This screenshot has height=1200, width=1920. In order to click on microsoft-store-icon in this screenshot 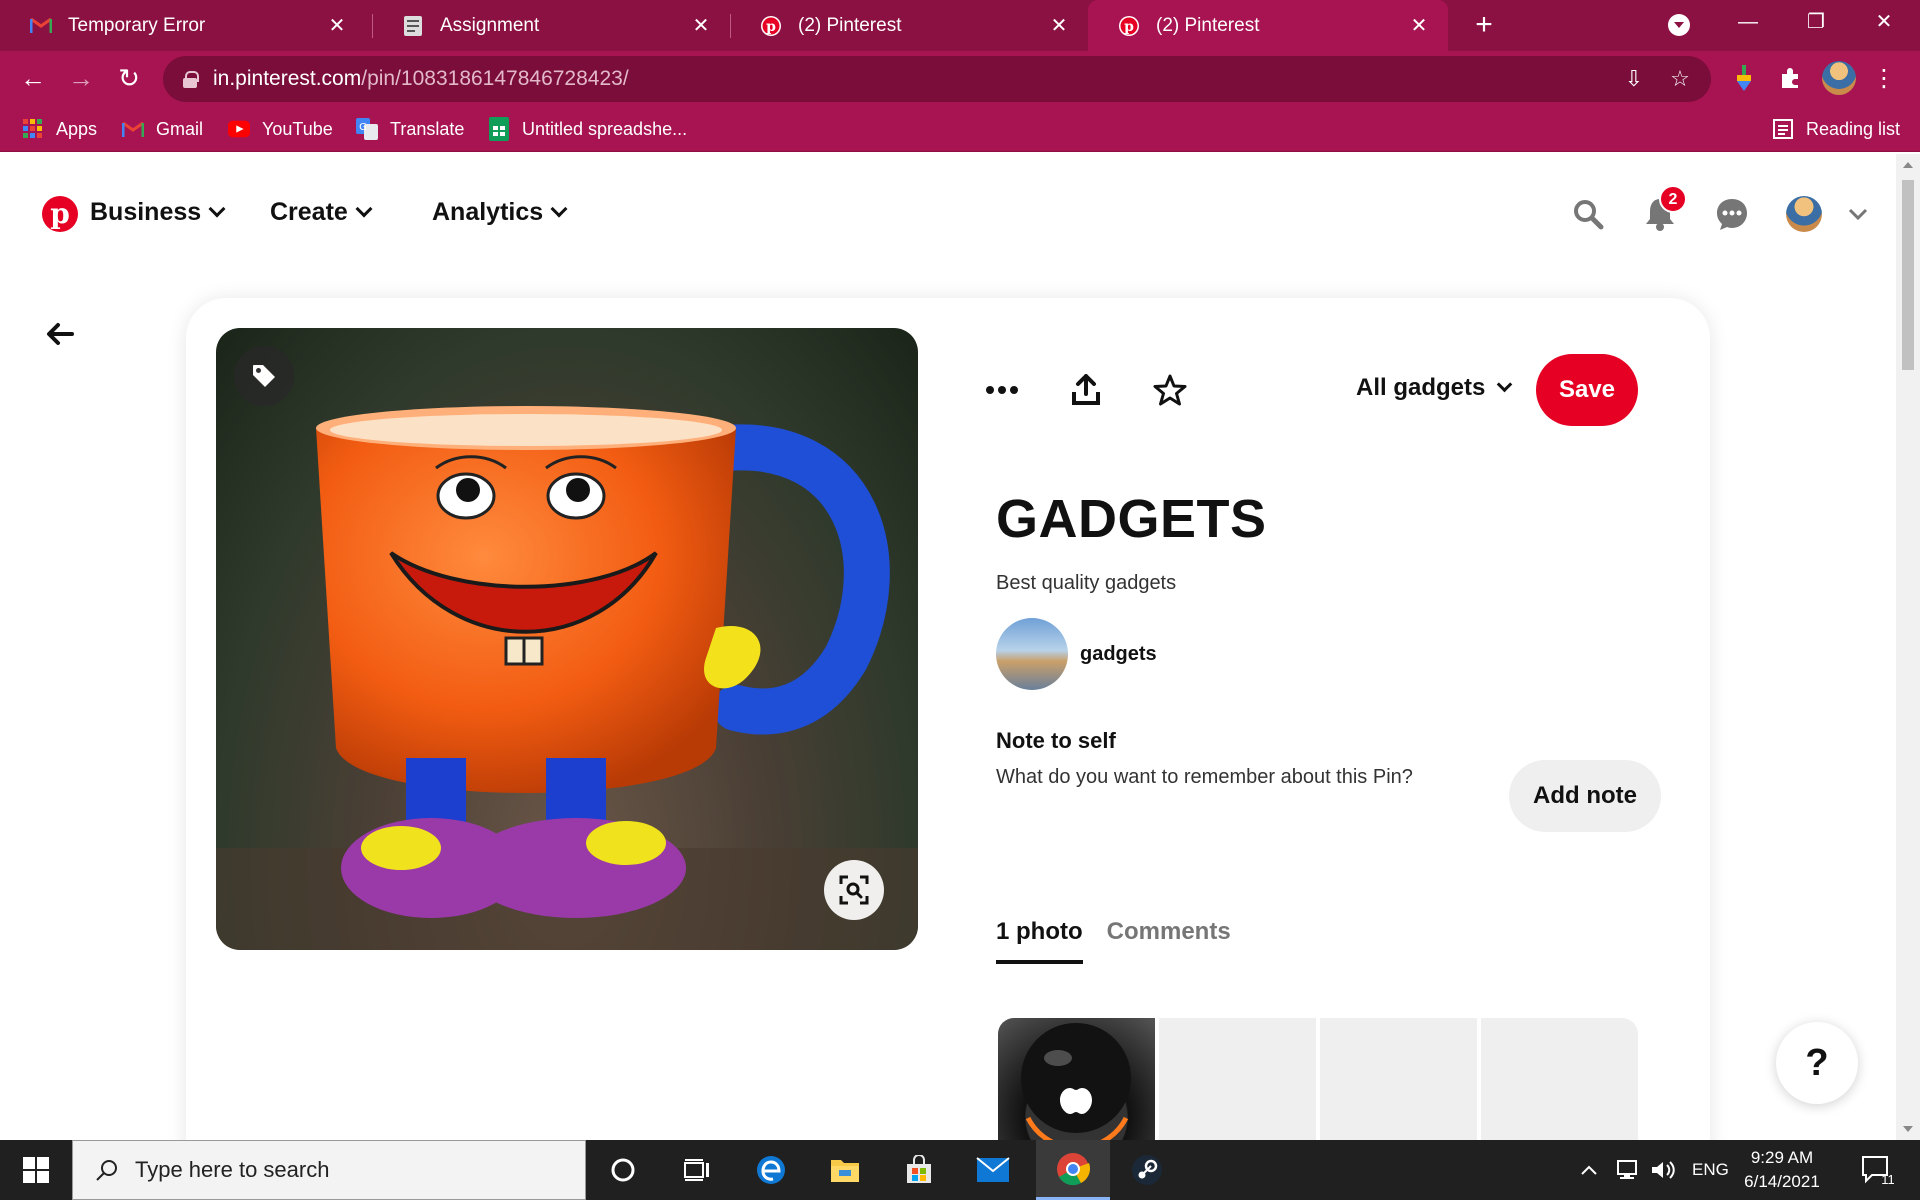, I will do `click(919, 1170)`.